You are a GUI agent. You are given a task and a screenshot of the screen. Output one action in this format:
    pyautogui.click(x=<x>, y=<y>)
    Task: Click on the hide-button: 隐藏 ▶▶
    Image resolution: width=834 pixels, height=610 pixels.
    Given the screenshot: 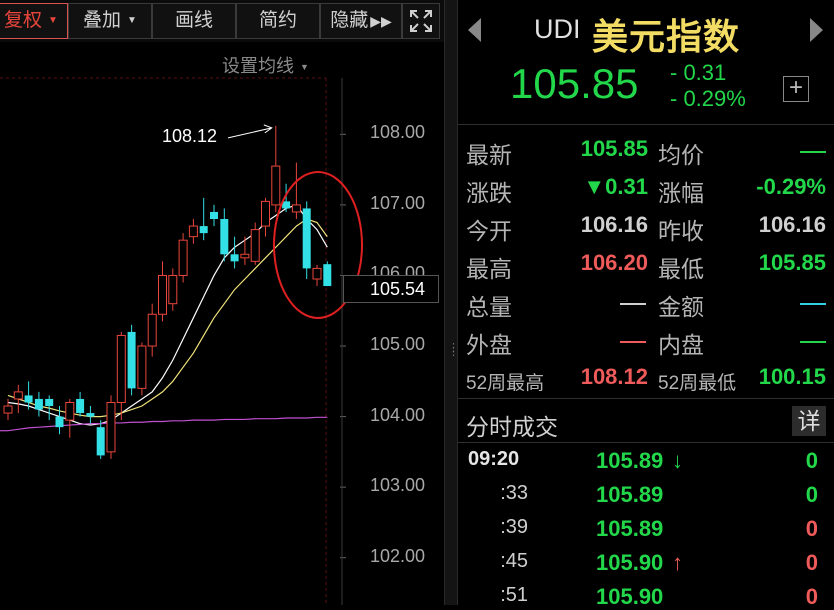 What is the action you would take?
    pyautogui.click(x=361, y=21)
    